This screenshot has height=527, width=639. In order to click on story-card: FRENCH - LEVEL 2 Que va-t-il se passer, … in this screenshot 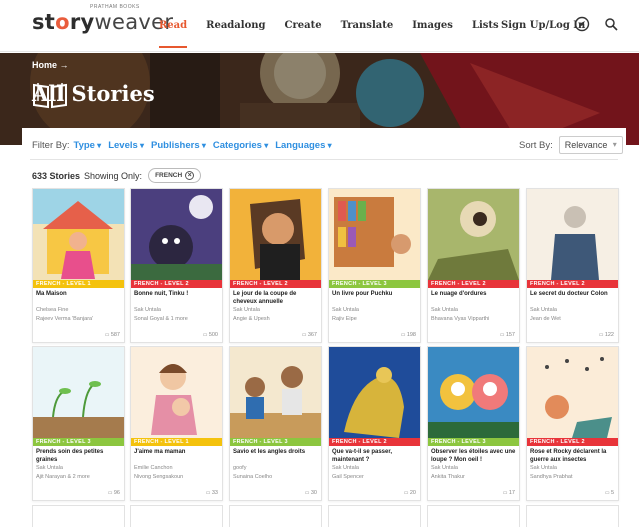, I will do `click(374, 423)`.